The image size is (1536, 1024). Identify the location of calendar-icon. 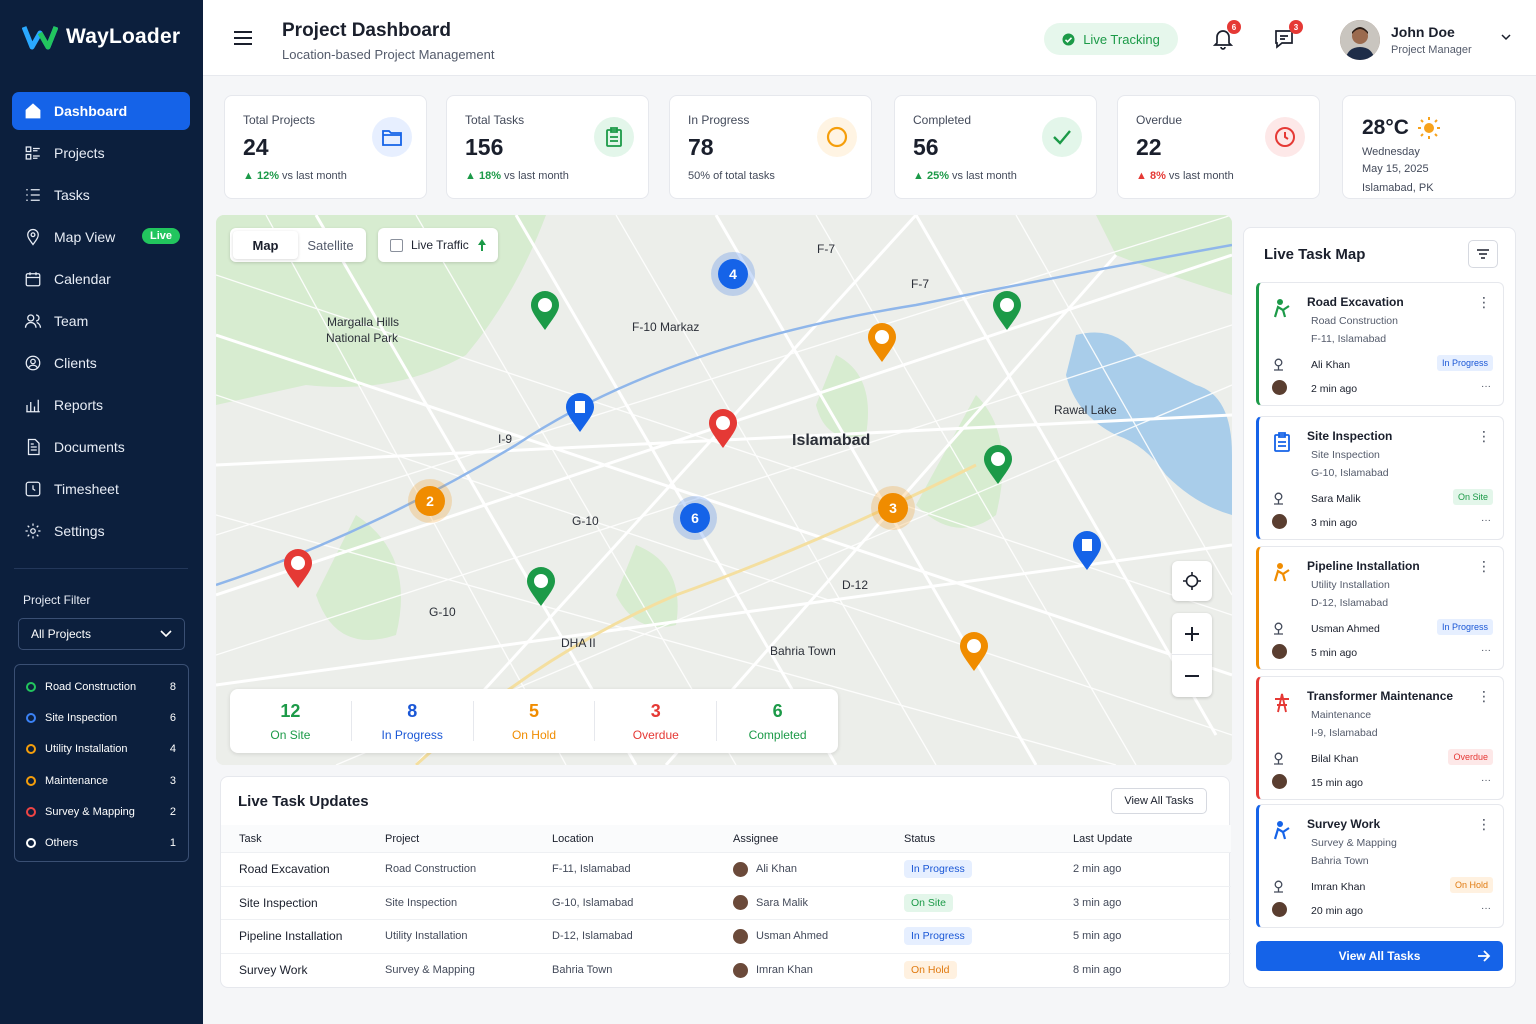
(33, 279).